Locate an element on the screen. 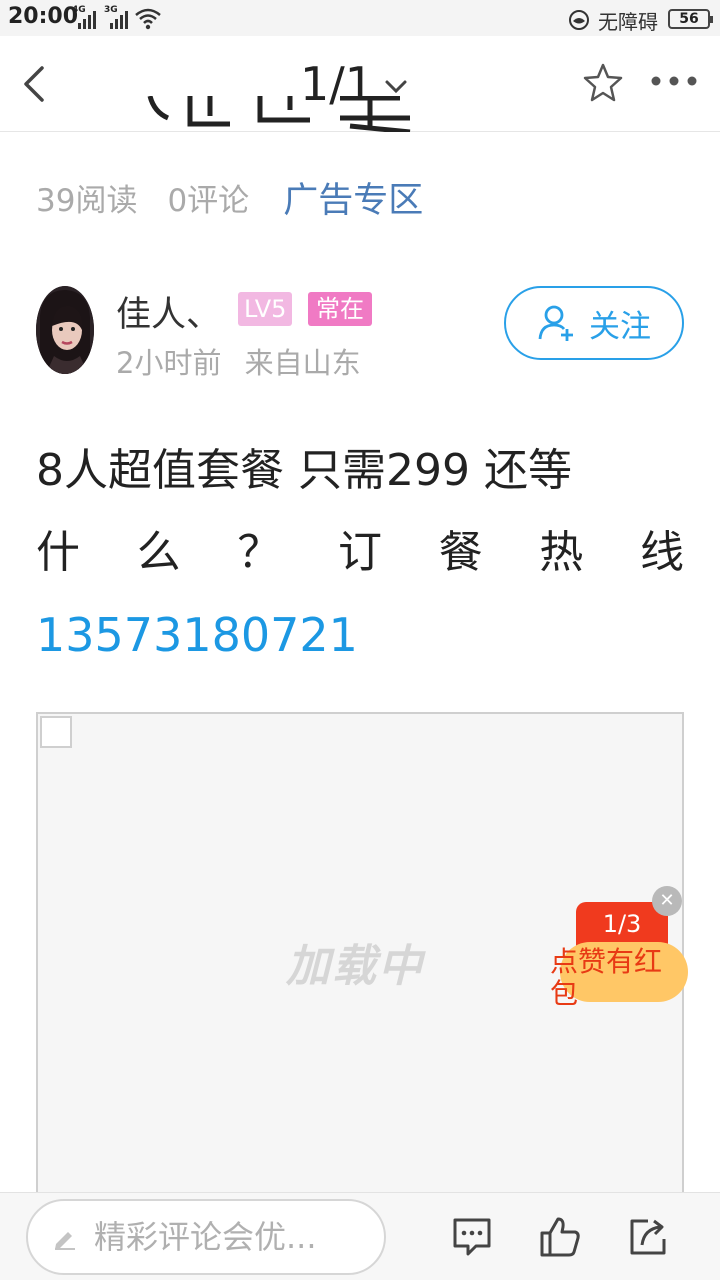  comment-box is located at coordinates (206, 1237).